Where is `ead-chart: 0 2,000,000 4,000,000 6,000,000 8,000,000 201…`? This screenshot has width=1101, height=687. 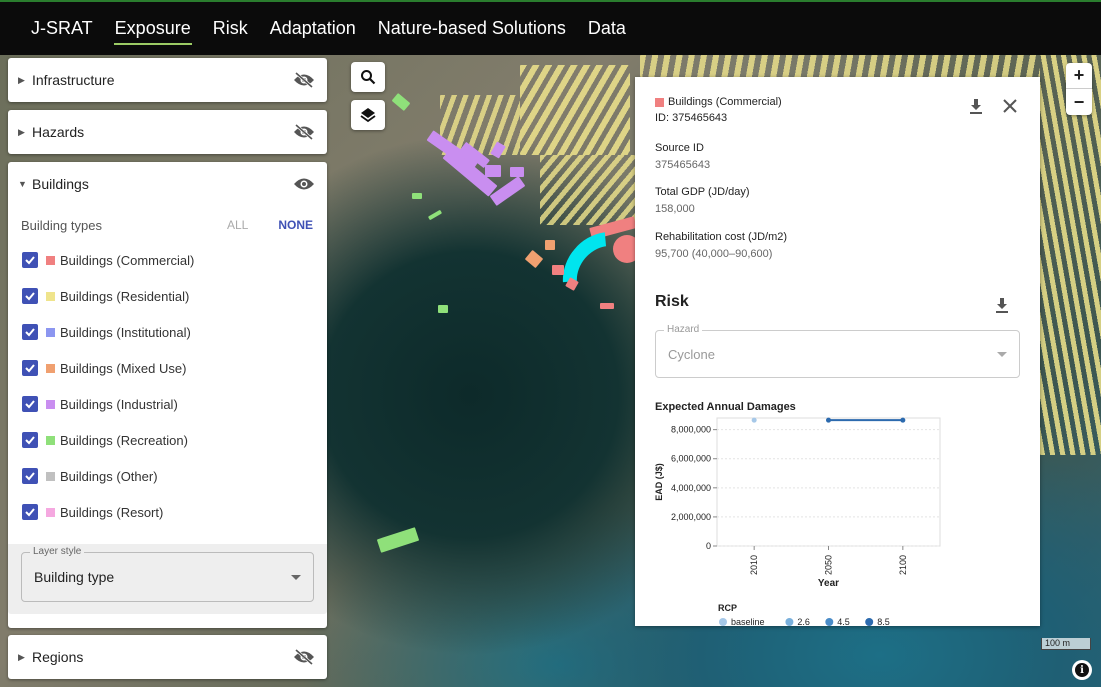 ead-chart: 0 2,000,000 4,000,000 6,000,000 8,000,000 201… is located at coordinates (797, 521).